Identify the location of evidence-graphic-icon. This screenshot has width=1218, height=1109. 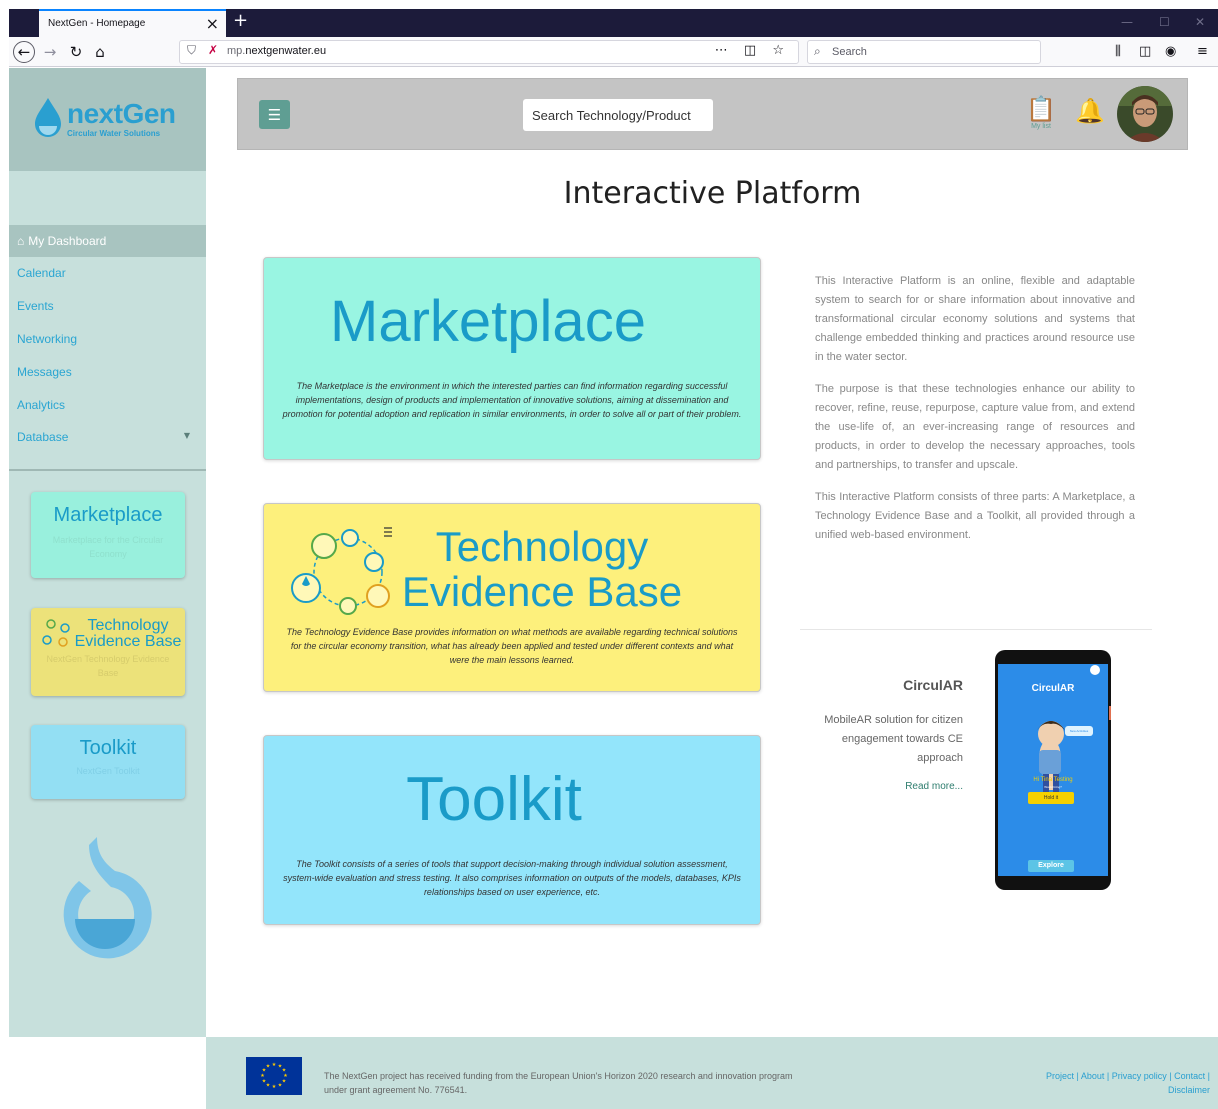
(56, 633).